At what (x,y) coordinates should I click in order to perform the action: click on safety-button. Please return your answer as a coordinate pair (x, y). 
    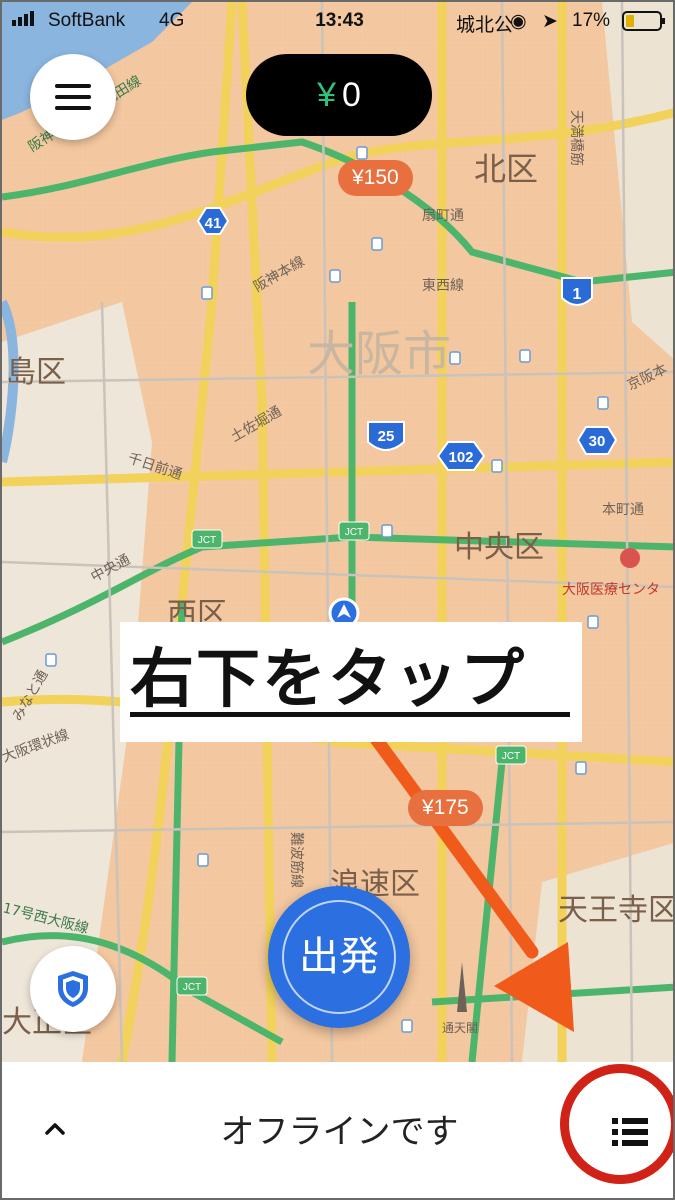
    Looking at the image, I should click on (73, 989).